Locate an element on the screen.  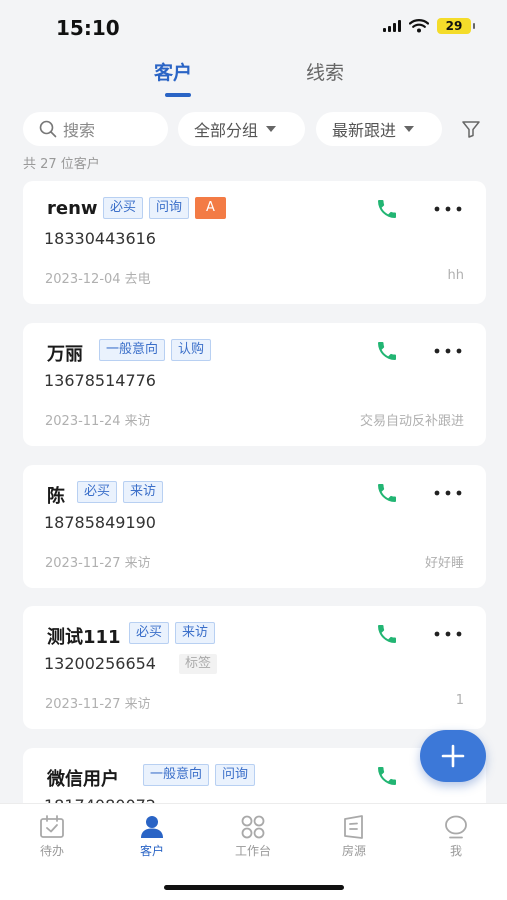
customer-count: 共 27 位客户 is located at coordinates (61, 164).